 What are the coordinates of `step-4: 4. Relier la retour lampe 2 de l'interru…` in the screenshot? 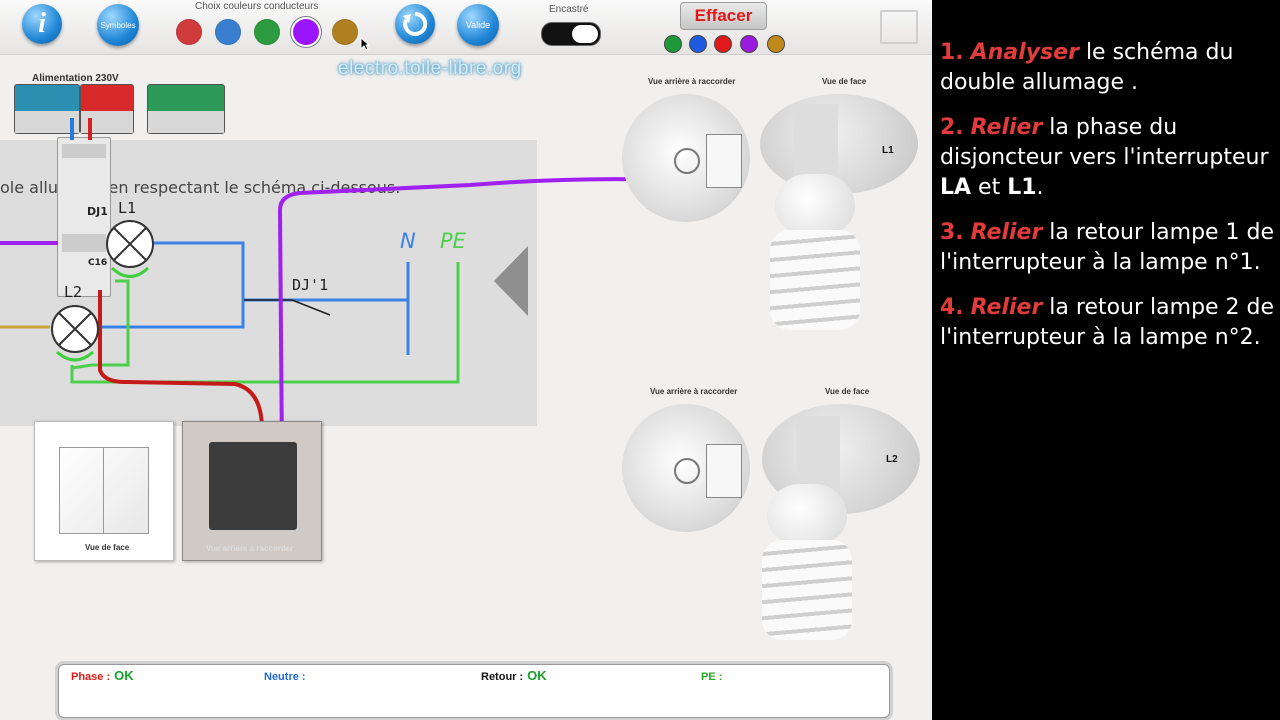 It's located at (1107, 322).